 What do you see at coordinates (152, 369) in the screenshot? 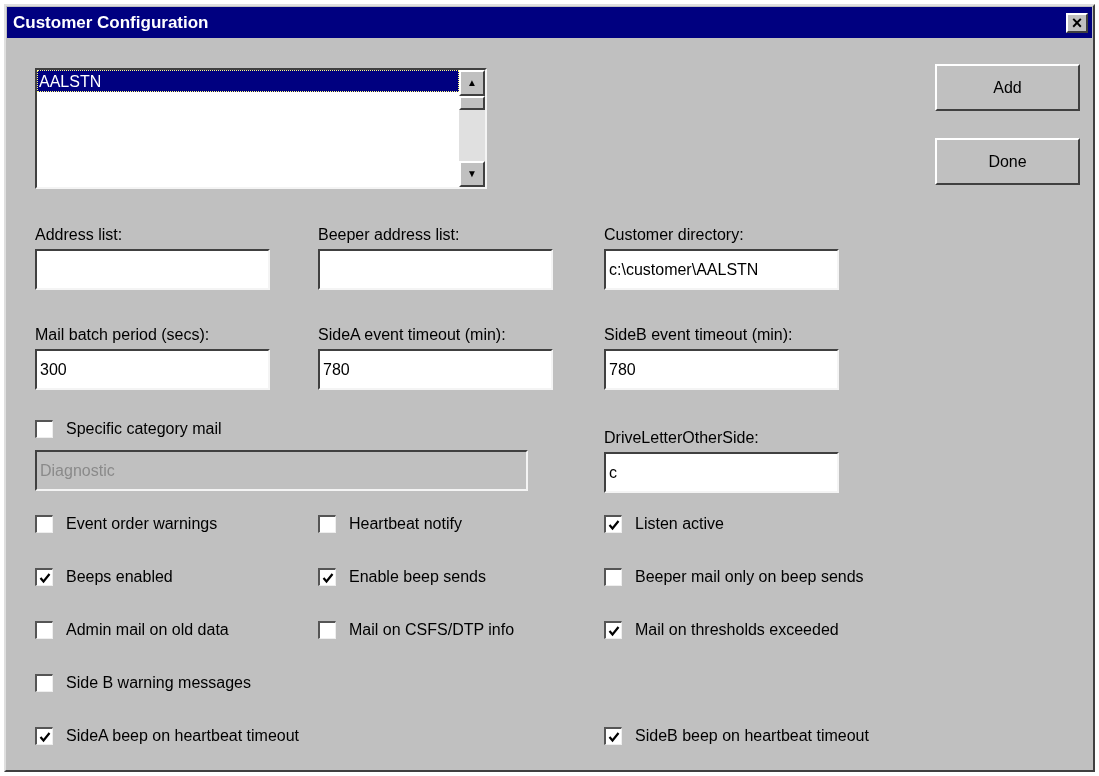
I see `text-field: 300` at bounding box center [152, 369].